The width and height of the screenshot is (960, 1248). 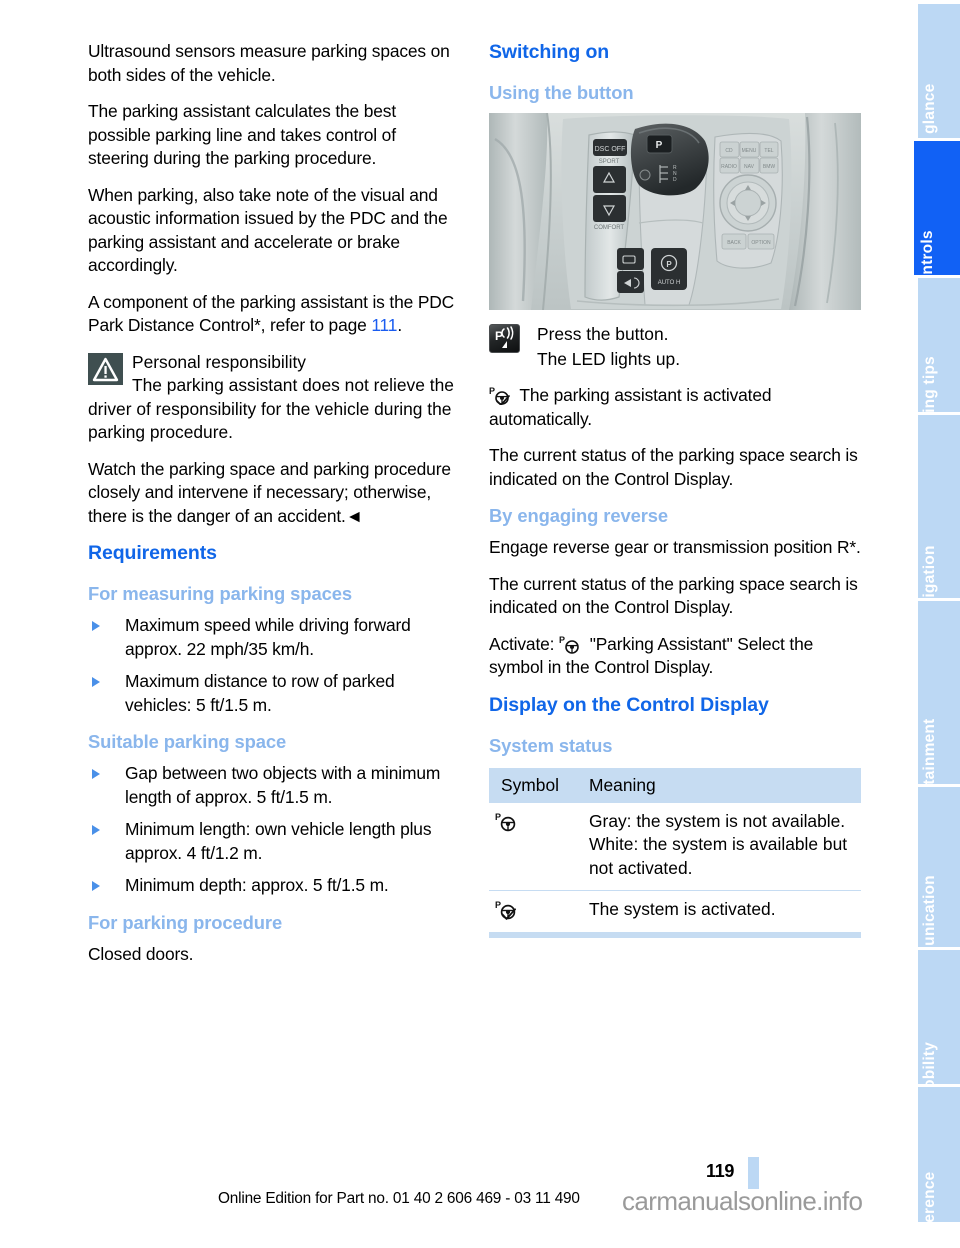 I want to click on heading-for-parking-procedure: For parking procedure, so click(x=185, y=922).